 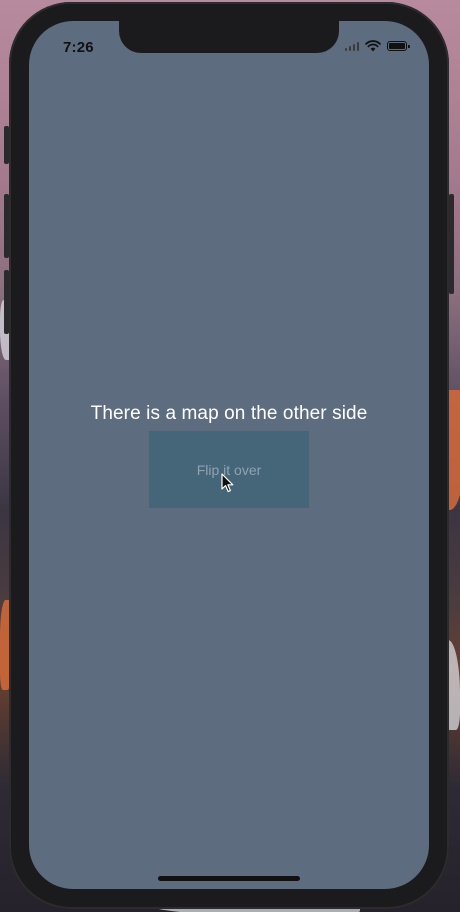 I want to click on home-indicator, so click(x=229, y=878).